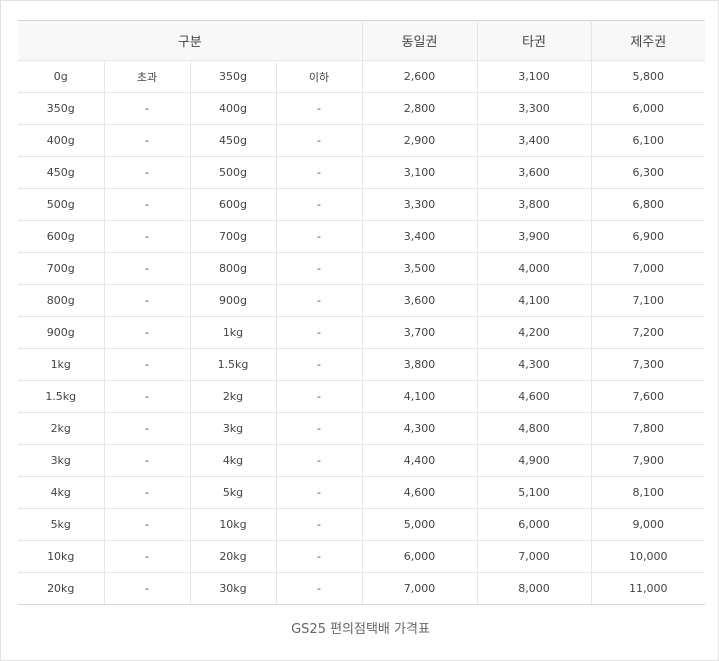 Image resolution: width=719 pixels, height=661 pixels. I want to click on table-row: 600g -700g -3,400 3,900 6,900, so click(362, 236).